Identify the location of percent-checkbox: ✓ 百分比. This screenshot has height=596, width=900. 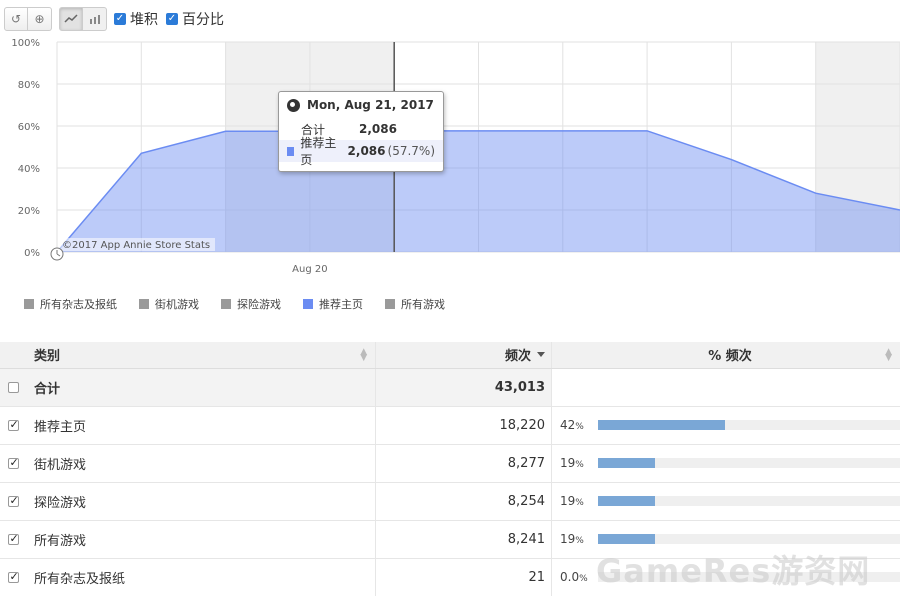
(195, 19).